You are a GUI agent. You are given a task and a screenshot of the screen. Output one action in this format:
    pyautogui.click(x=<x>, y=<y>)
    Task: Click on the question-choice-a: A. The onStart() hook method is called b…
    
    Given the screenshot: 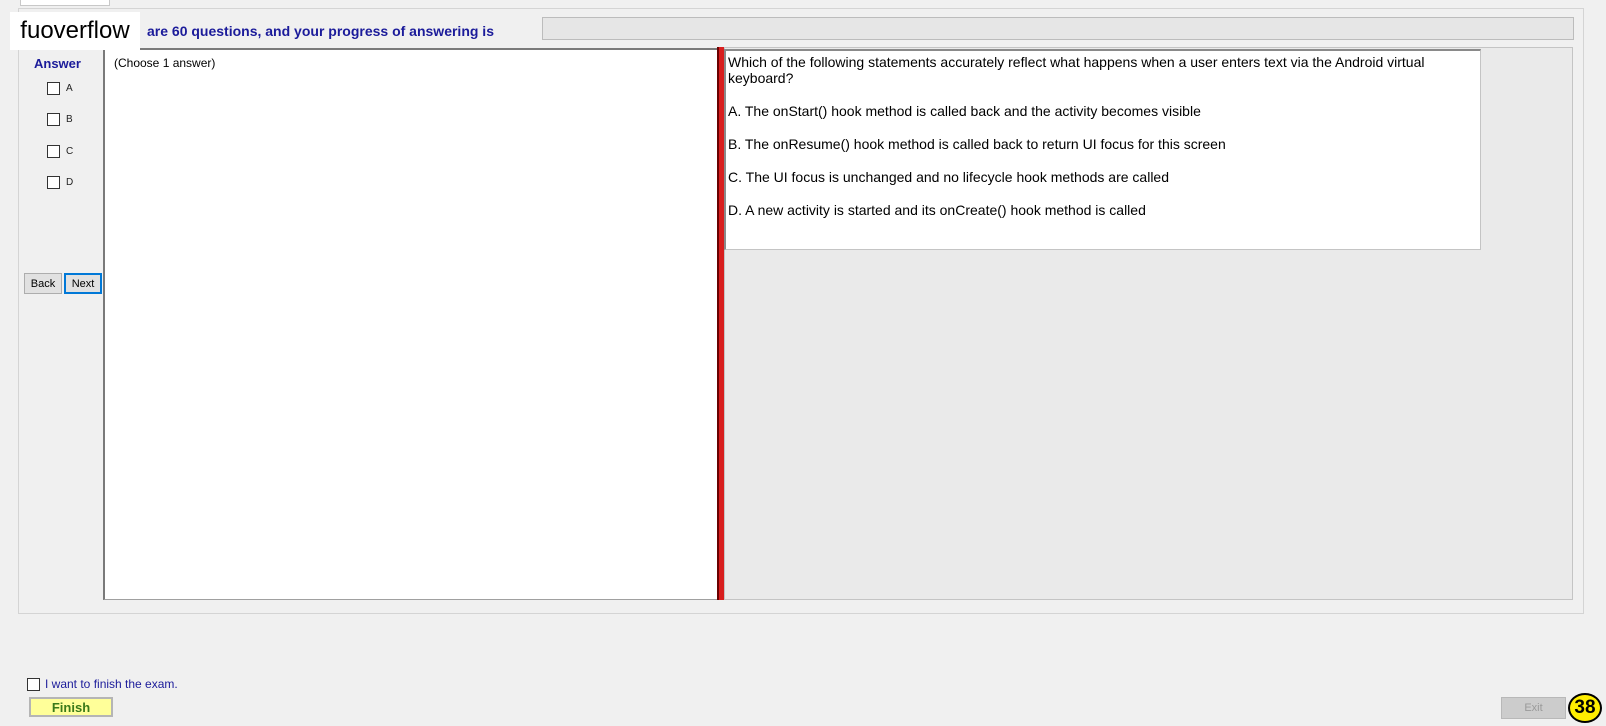 What is the action you would take?
    pyautogui.click(x=964, y=111)
    